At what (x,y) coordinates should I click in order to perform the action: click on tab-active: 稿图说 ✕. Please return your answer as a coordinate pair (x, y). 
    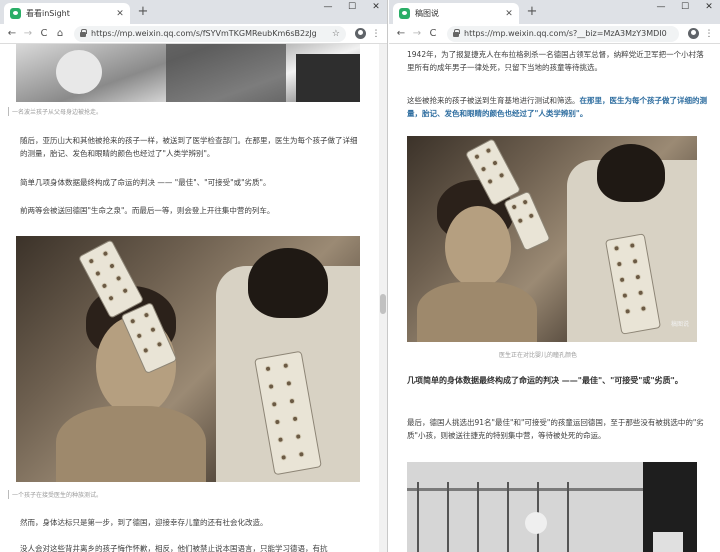
    Looking at the image, I should click on (456, 13).